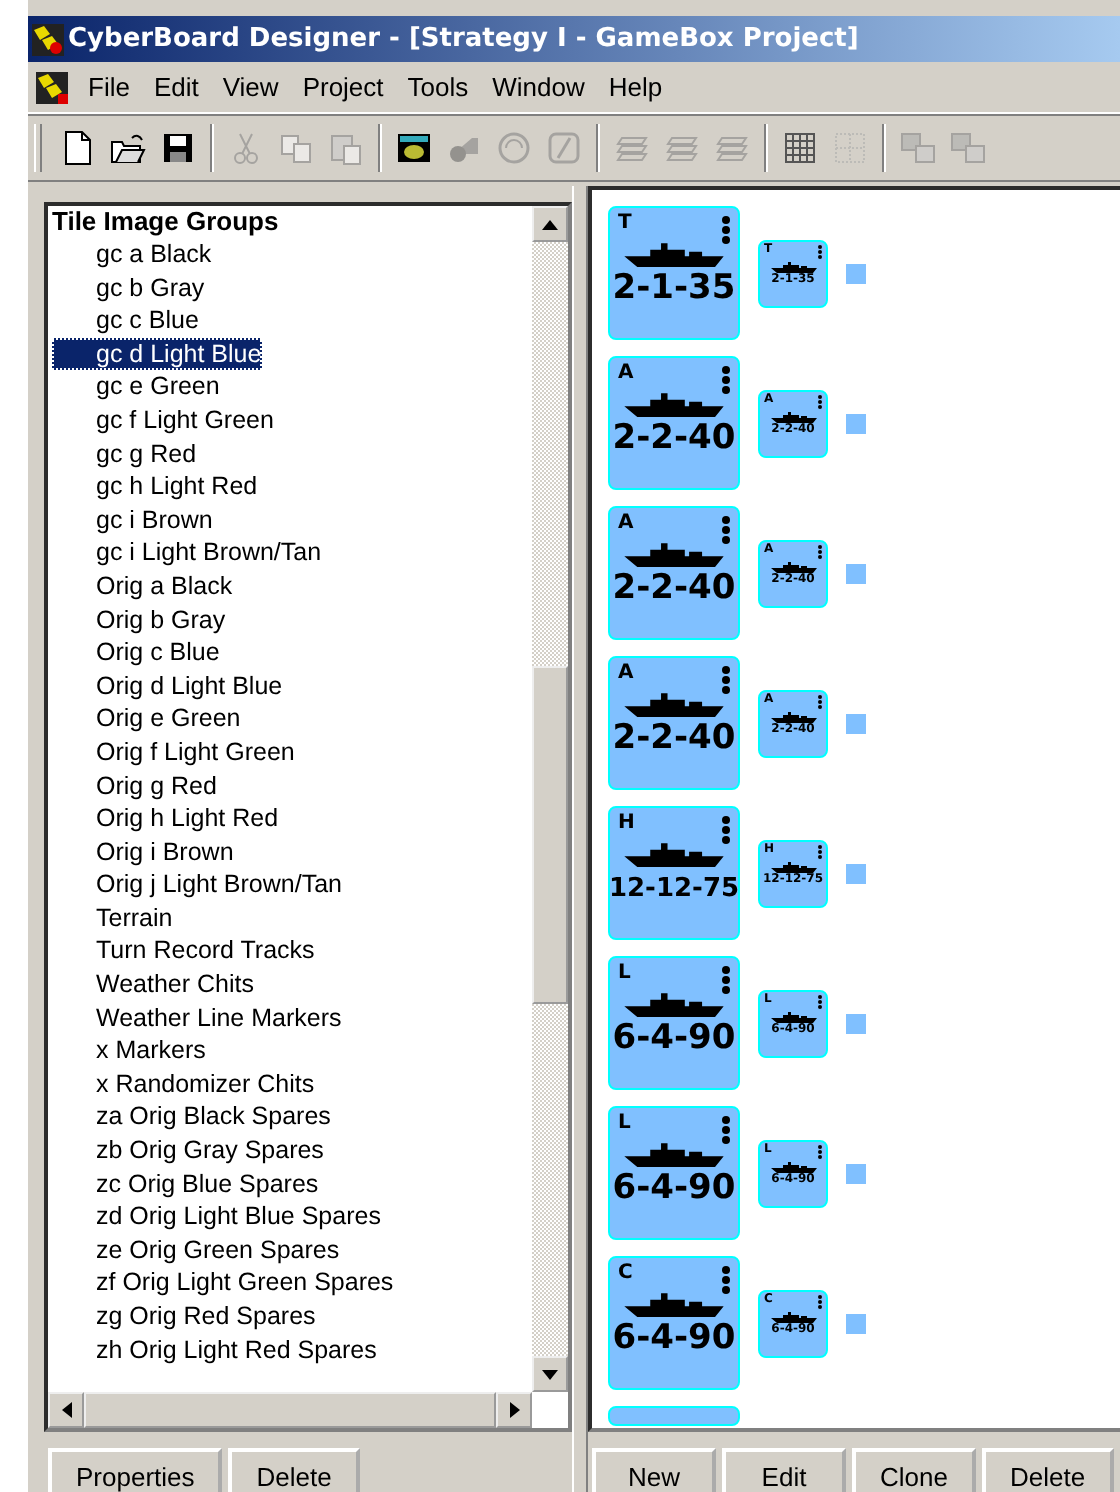 This screenshot has width=1120, height=1492. I want to click on tile-type-label: C, so click(625, 1276).